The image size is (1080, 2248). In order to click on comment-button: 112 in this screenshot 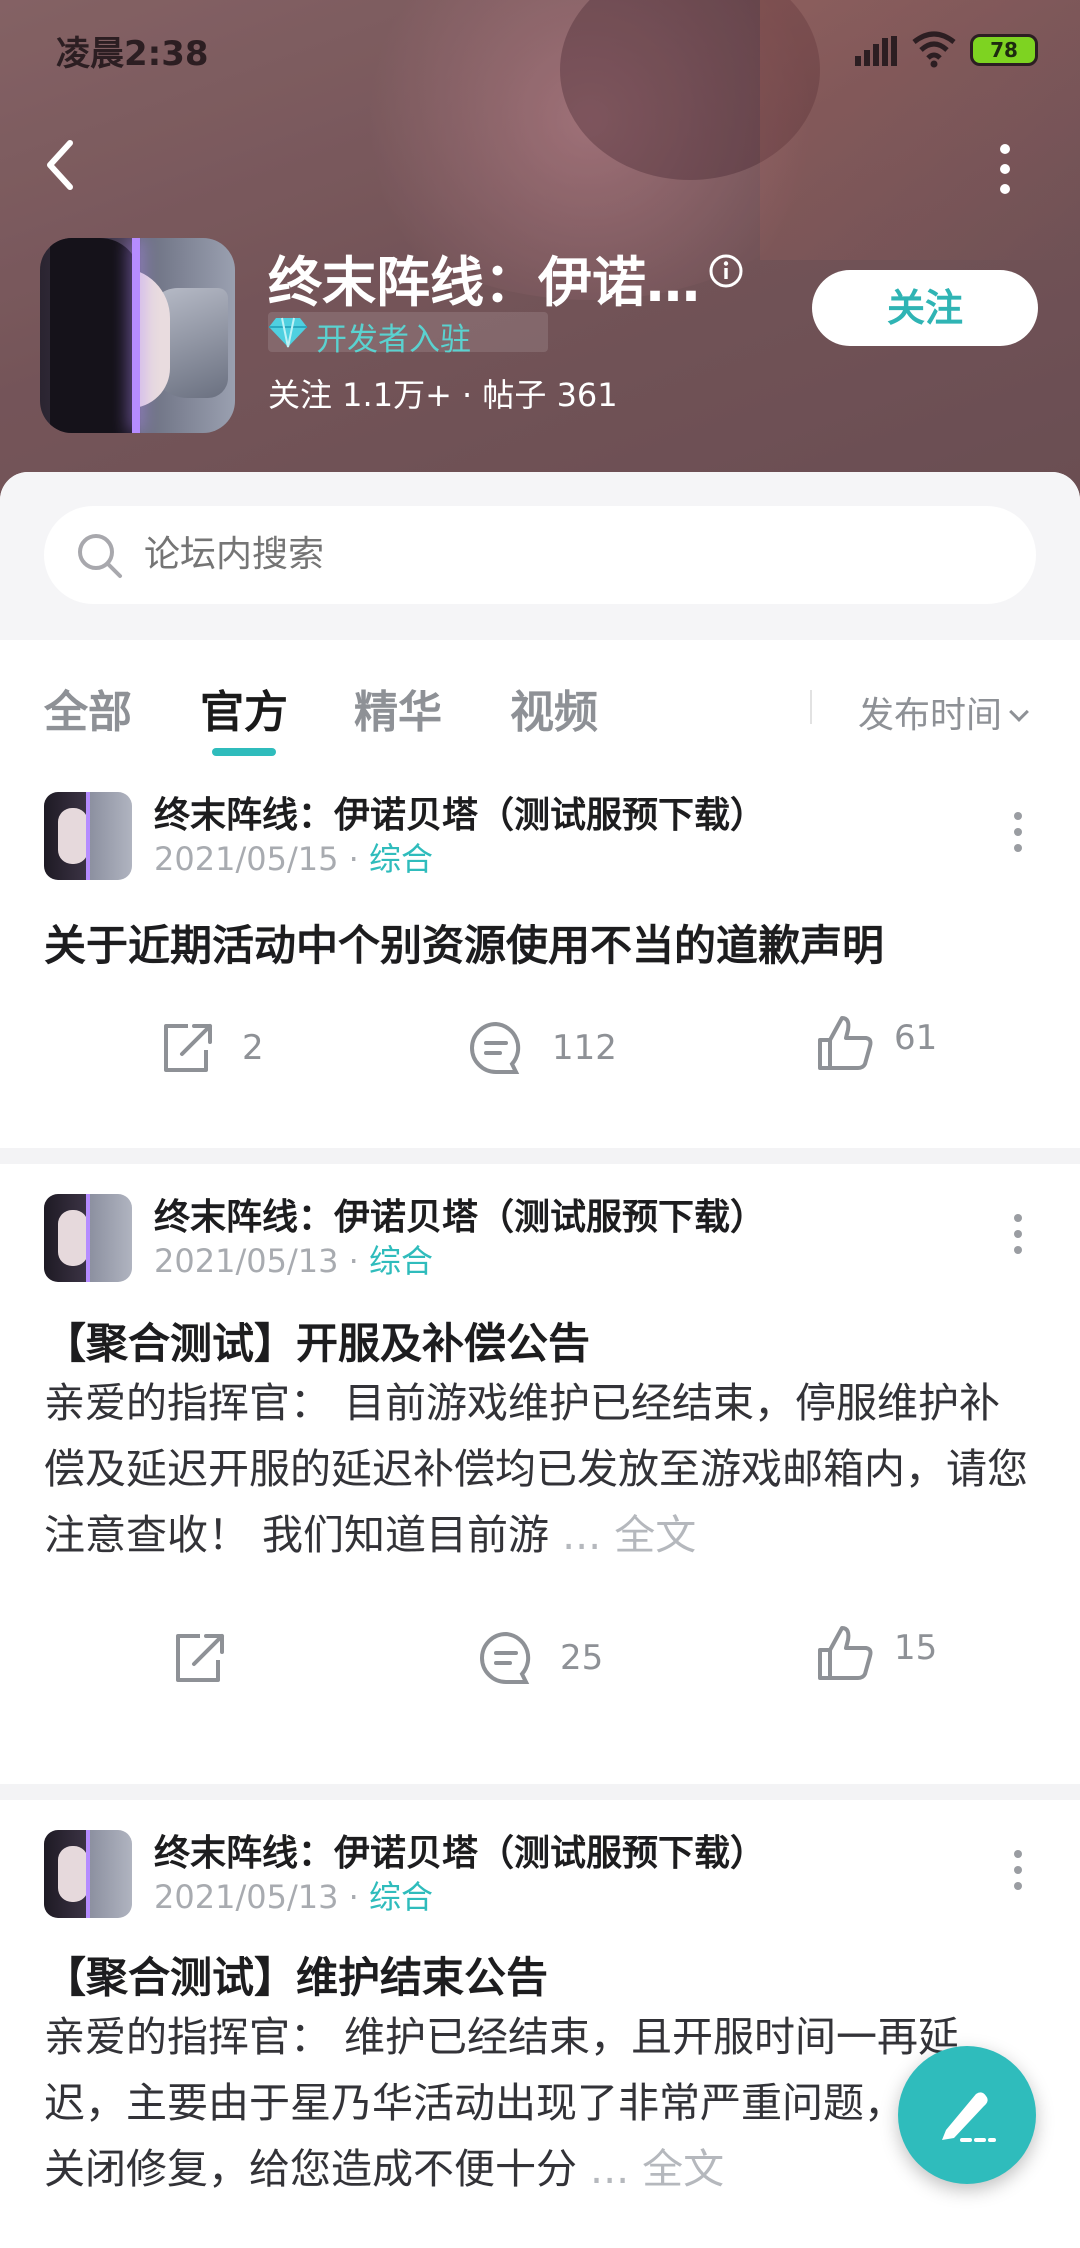, I will do `click(546, 1048)`.